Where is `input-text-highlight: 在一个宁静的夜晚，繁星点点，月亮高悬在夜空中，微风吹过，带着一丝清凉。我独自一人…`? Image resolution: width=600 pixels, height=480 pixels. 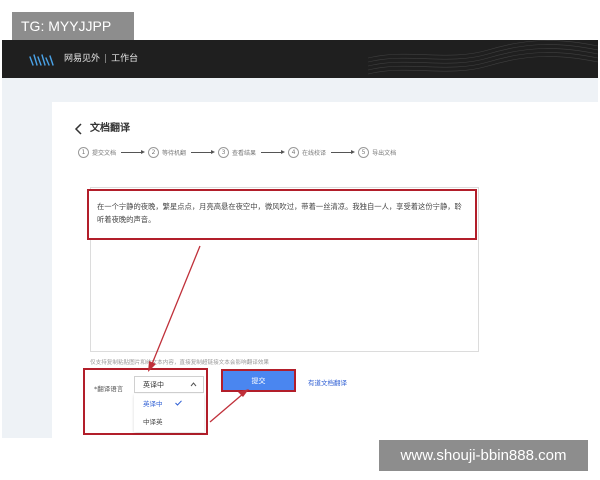 input-text-highlight: 在一个宁静的夜晚，繁星点点，月亮高悬在夜空中，微风吹过，带着一丝清凉。我独自一人… is located at coordinates (282, 214).